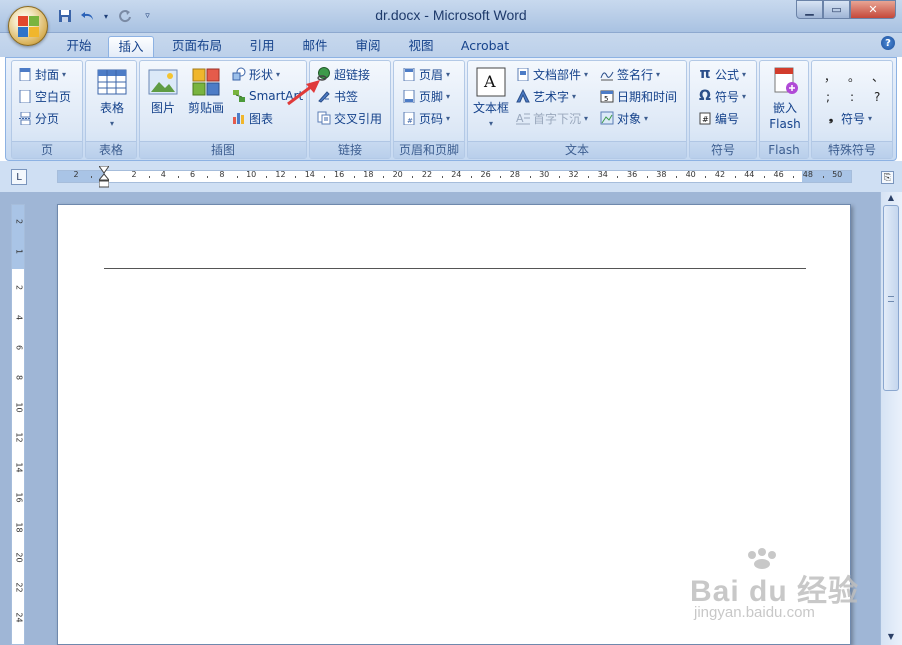 This screenshot has width=902, height=645. What do you see at coordinates (828, 97) in the screenshot?
I see `special-char: ;` at bounding box center [828, 97].